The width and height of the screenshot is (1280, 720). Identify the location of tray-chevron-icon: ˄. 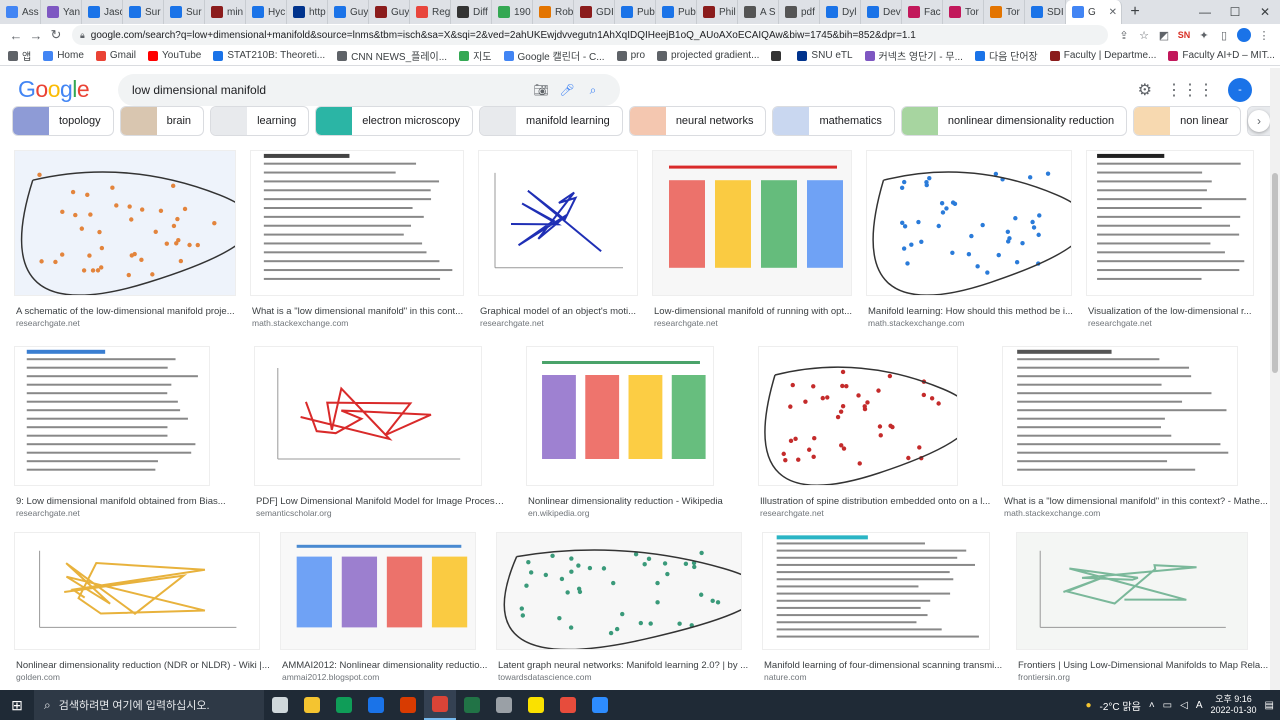
(1152, 705).